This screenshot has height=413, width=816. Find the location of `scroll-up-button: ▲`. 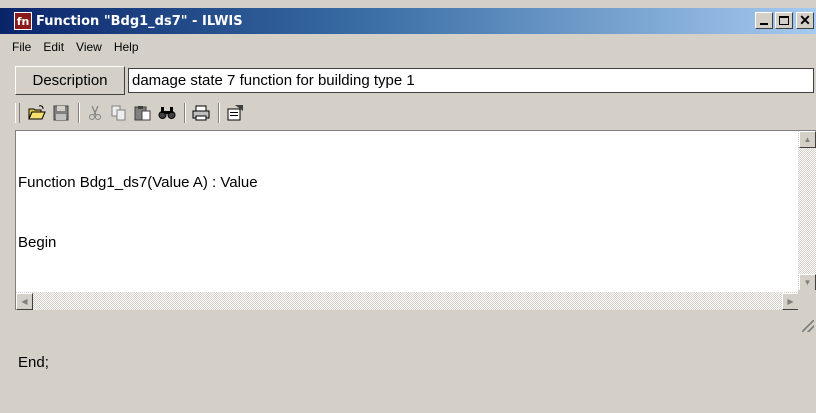

scroll-up-button: ▲ is located at coordinates (807, 139).